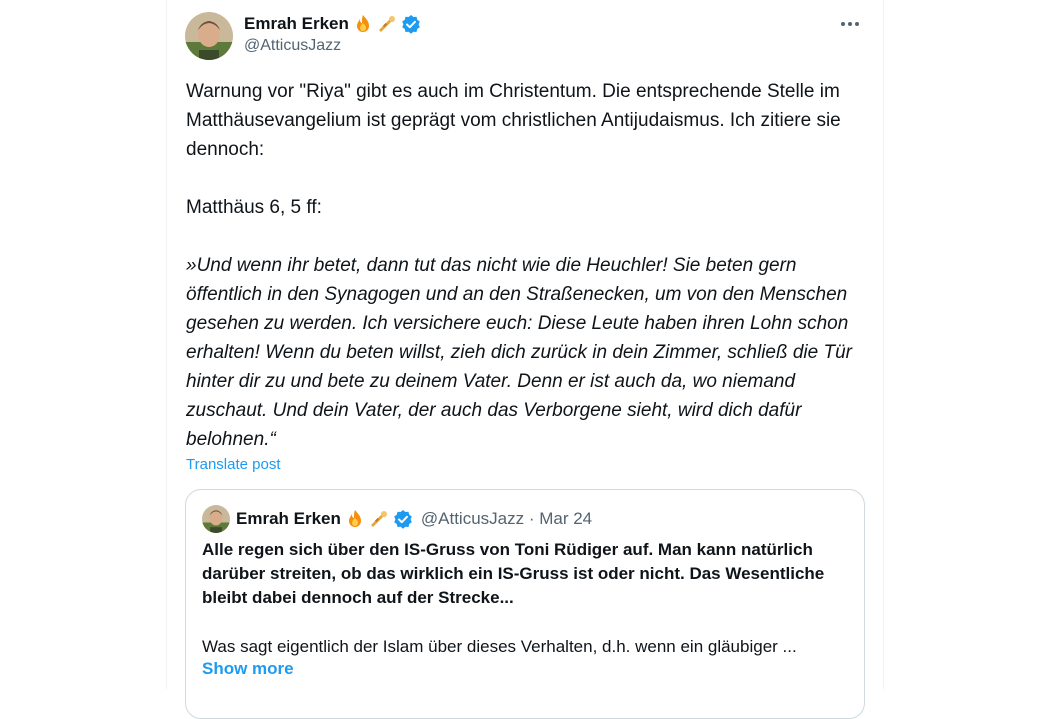 This screenshot has height=719, width=1050. I want to click on author-avatar, so click(209, 36).